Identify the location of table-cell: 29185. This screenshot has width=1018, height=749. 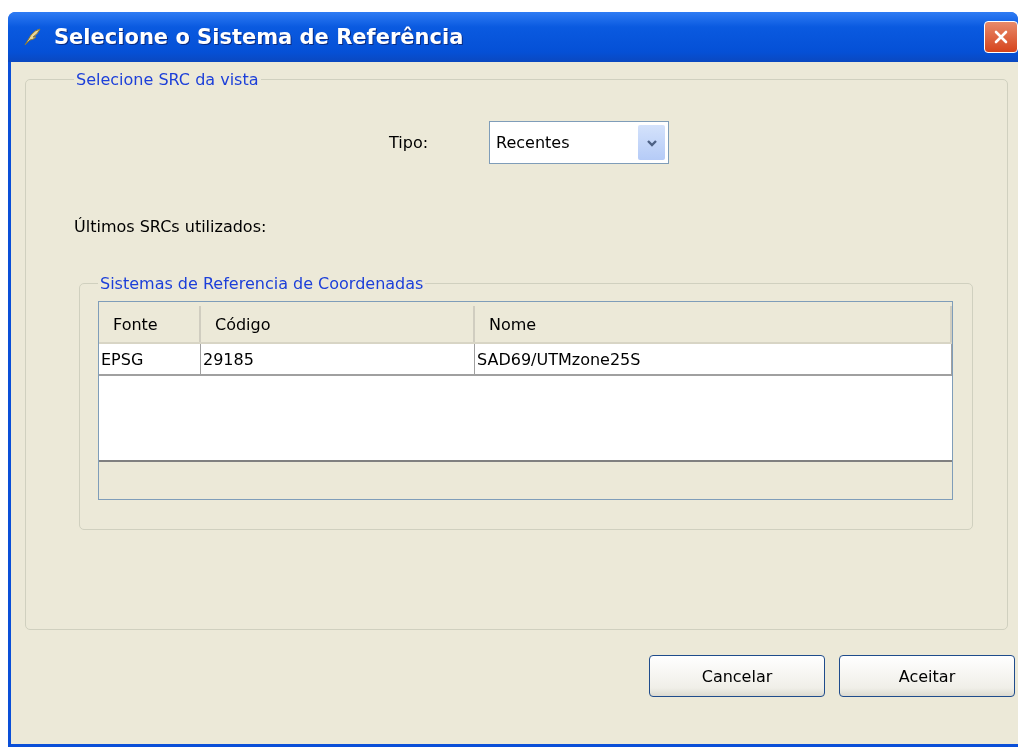
(338, 359).